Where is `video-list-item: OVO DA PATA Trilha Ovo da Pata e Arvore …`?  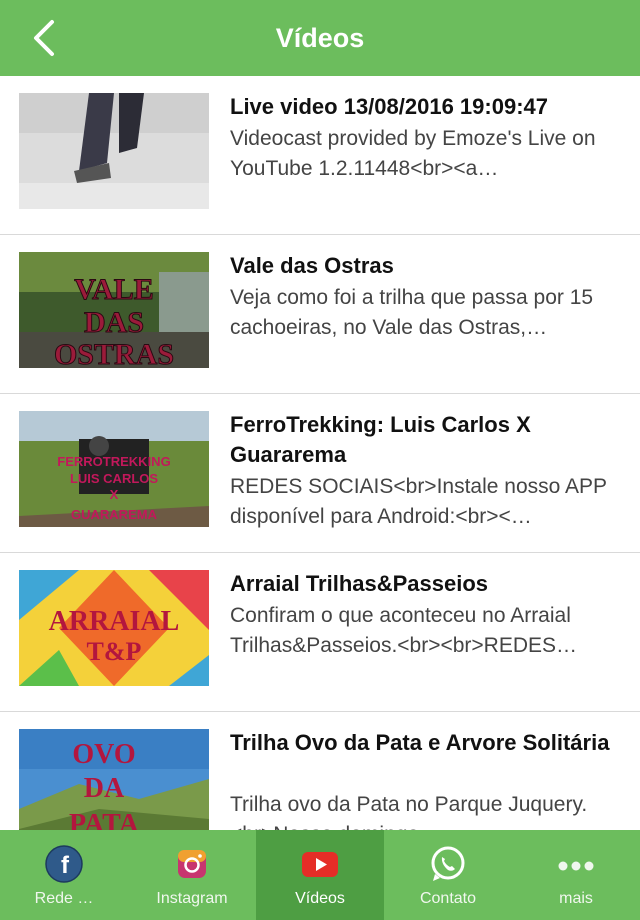 video-list-item: OVO DA PATA Trilha Ovo da Pata e Arvore … is located at coordinates (320, 771).